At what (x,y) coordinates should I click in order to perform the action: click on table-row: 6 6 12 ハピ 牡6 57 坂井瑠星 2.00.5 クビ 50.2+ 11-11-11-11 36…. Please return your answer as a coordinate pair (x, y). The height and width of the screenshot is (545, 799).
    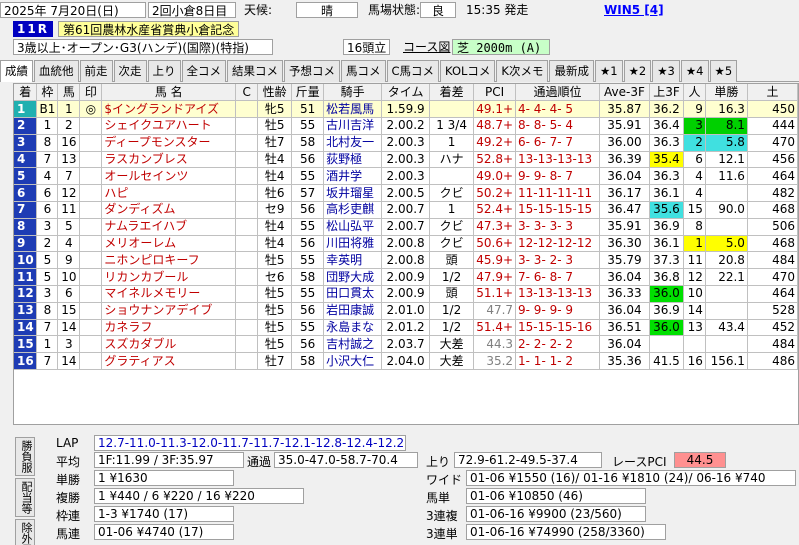
    Looking at the image, I should click on (406, 193).